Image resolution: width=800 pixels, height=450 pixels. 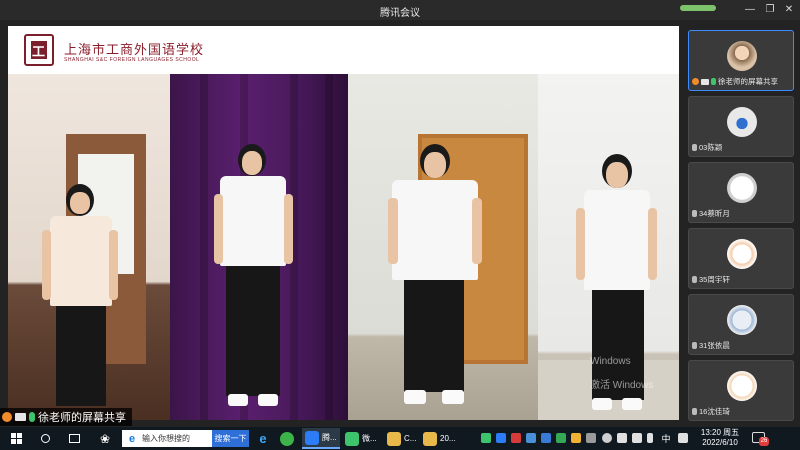 I want to click on participant-name: 35周宇轩, so click(x=714, y=279).